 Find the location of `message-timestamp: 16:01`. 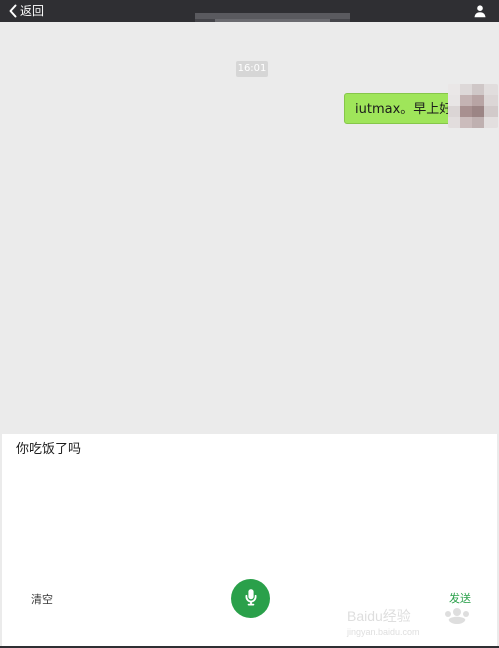

message-timestamp: 16:01 is located at coordinates (252, 69).